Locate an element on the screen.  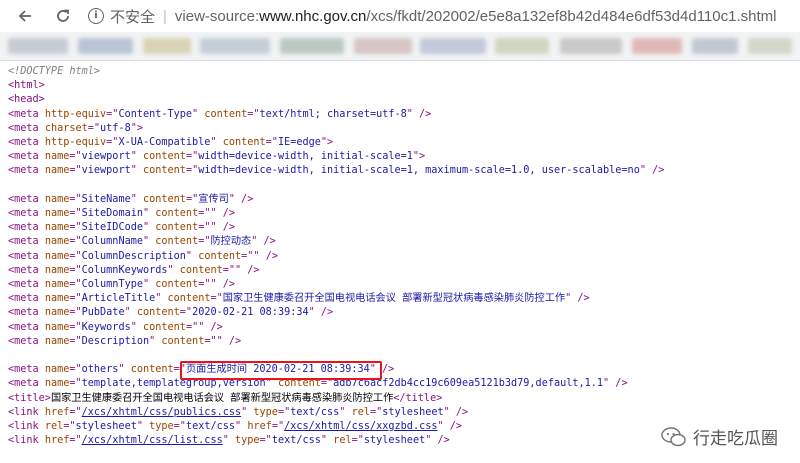
reload-icon is located at coordinates (63, 16).